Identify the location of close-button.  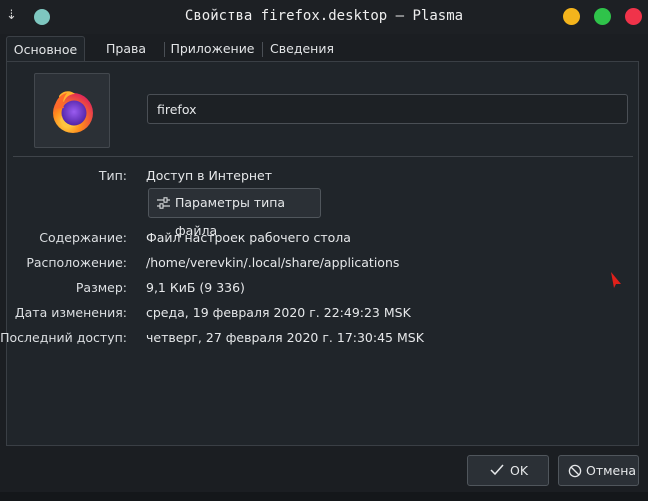
(633, 16).